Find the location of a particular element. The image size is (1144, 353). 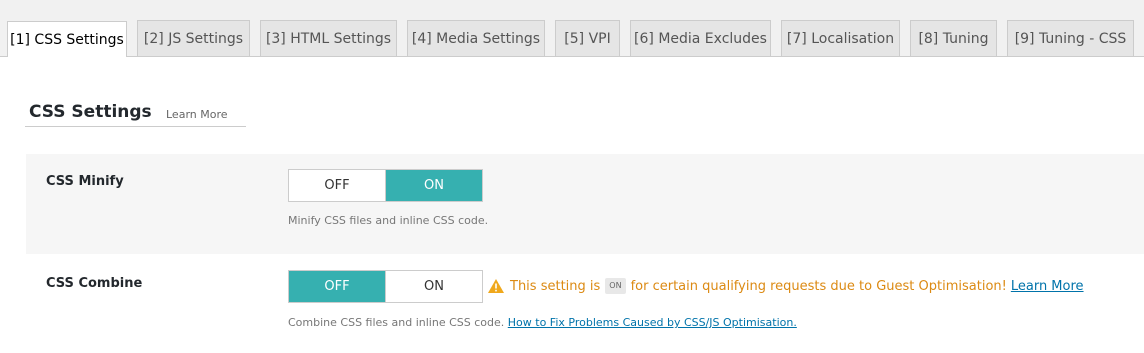

section-learn-more-link: Learn More is located at coordinates (197, 114).